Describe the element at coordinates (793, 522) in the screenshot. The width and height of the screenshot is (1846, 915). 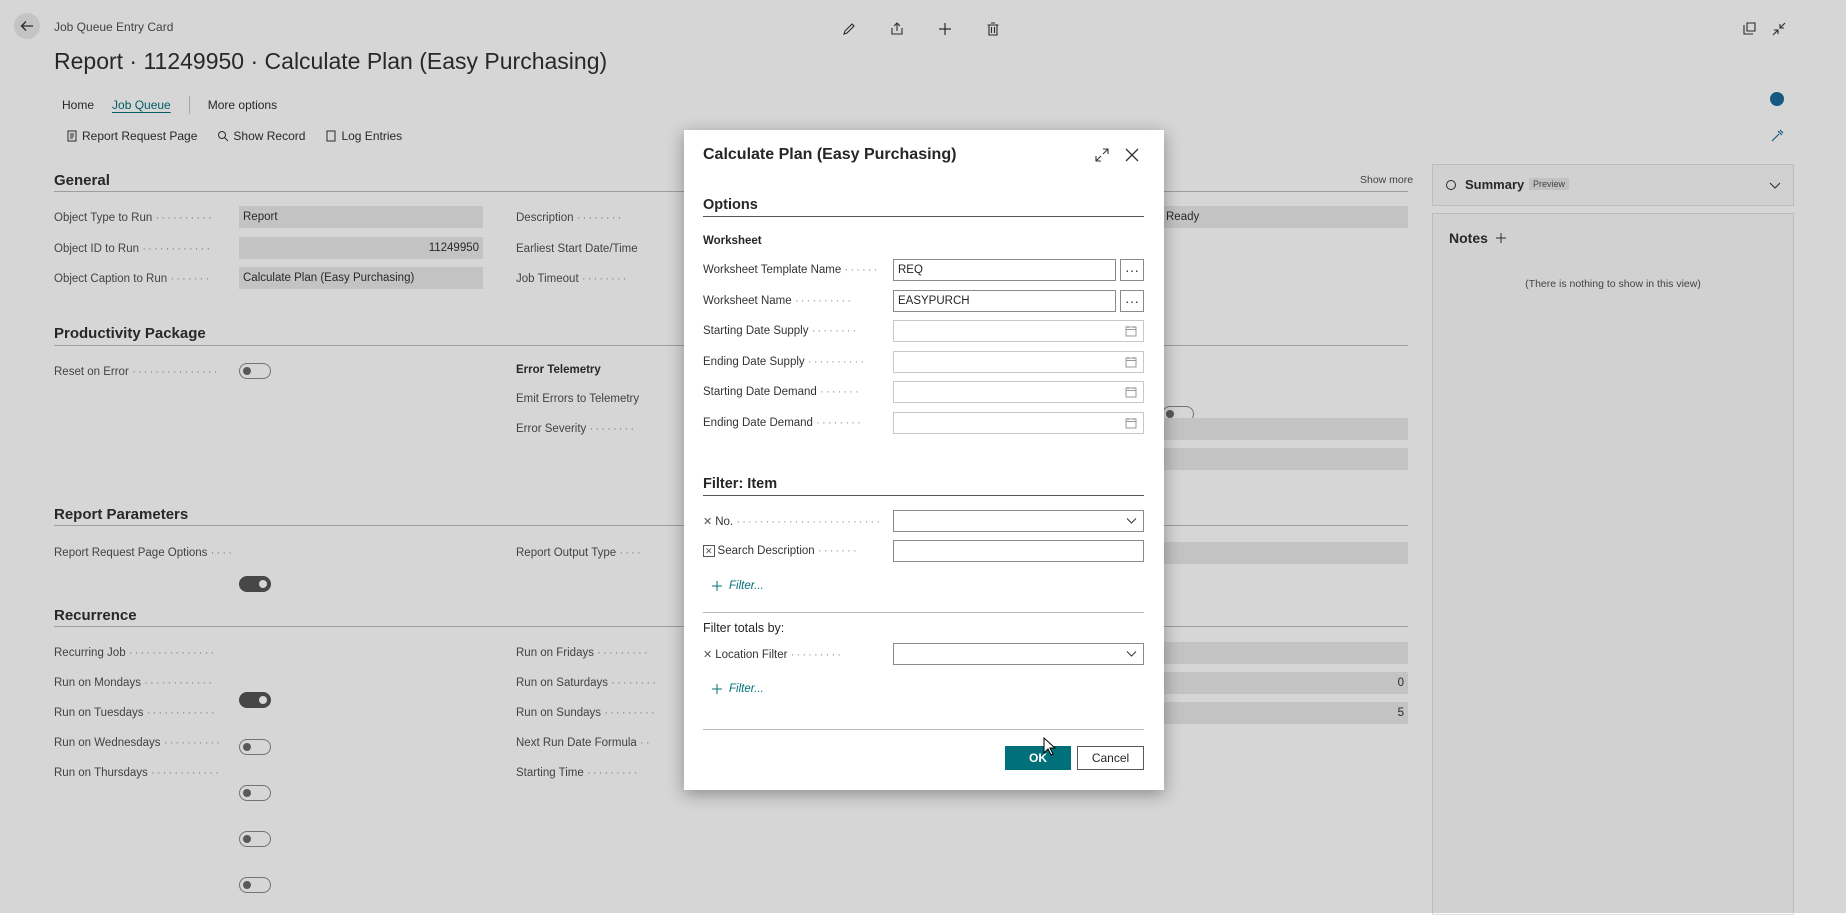
I see `no-filter-label: ✕ No. ·························` at that location.